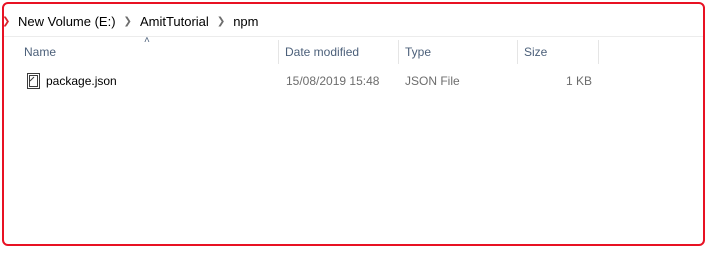 The height and width of the screenshot is (254, 711). What do you see at coordinates (322, 52) in the screenshot?
I see `column-header-date-modified-label: Date modified` at bounding box center [322, 52].